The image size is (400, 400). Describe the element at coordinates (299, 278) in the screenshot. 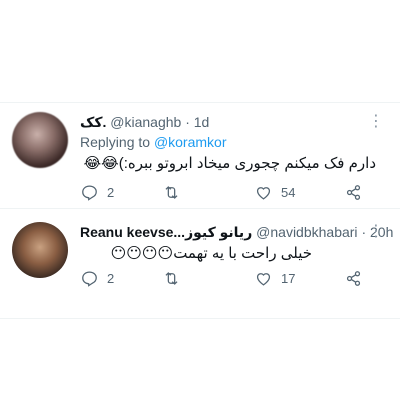

I see `like-button: 17` at that location.